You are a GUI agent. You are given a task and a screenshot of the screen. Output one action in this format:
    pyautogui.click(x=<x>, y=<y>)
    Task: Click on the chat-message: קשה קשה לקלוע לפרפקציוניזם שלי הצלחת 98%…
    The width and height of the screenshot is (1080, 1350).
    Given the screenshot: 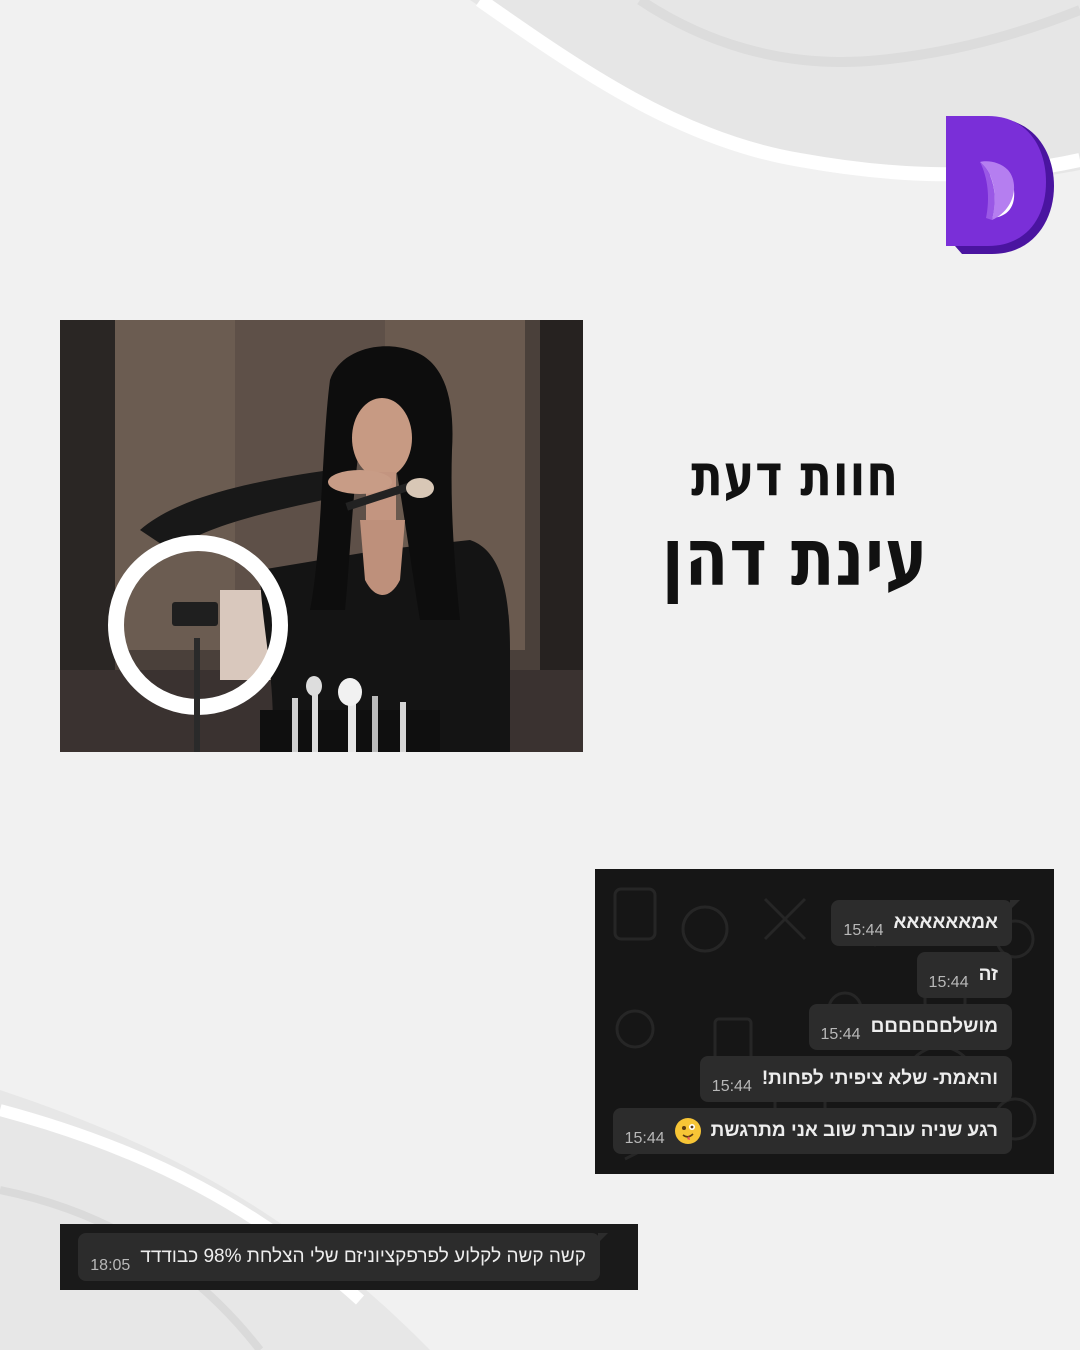 What is the action you would take?
    pyautogui.click(x=343, y=1257)
    